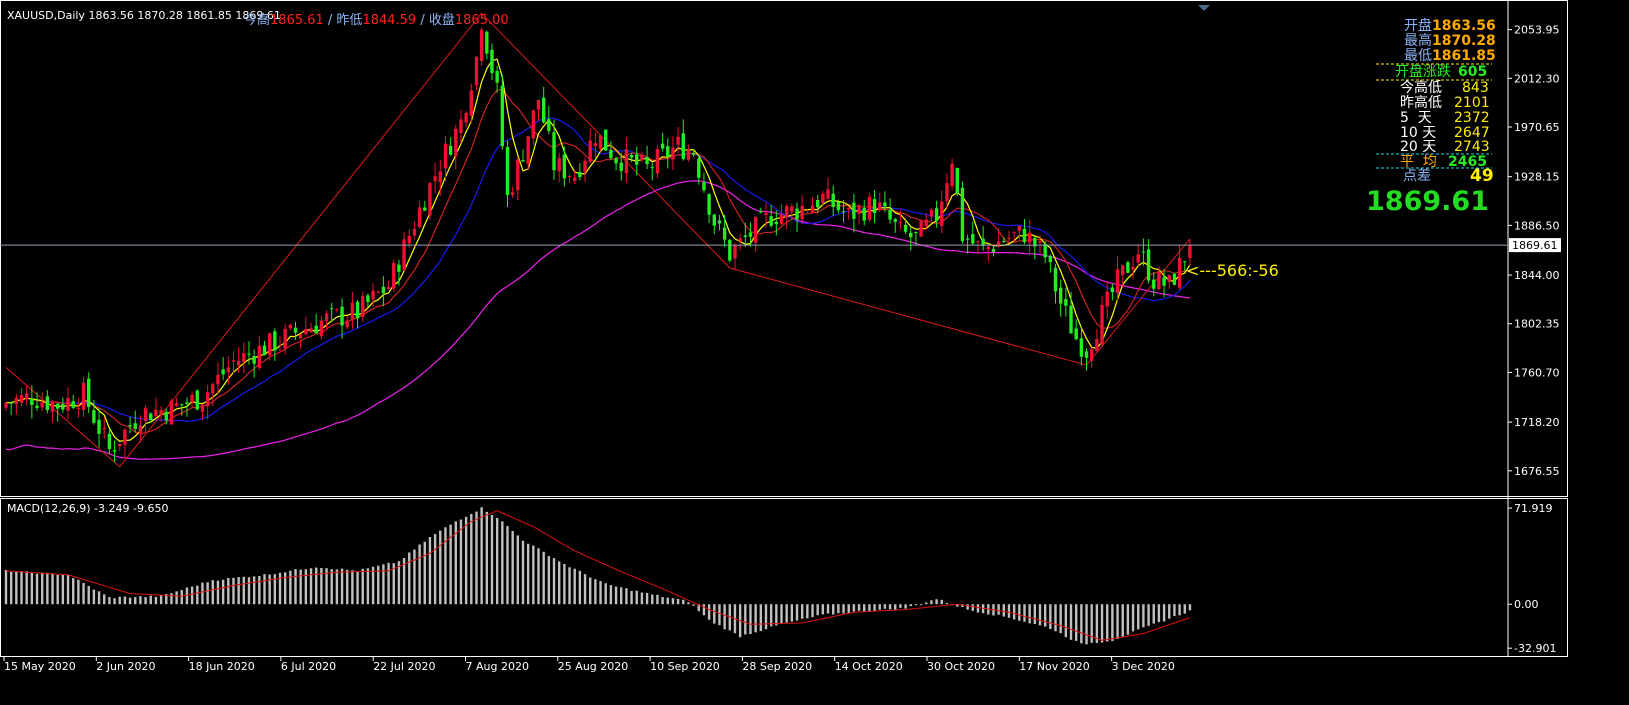 The height and width of the screenshot is (705, 1629). What do you see at coordinates (376, 18) in the screenshot?
I see `overlay-quote: 今高1865.61 / 昨低1844.59 / 收盘1865.00` at bounding box center [376, 18].